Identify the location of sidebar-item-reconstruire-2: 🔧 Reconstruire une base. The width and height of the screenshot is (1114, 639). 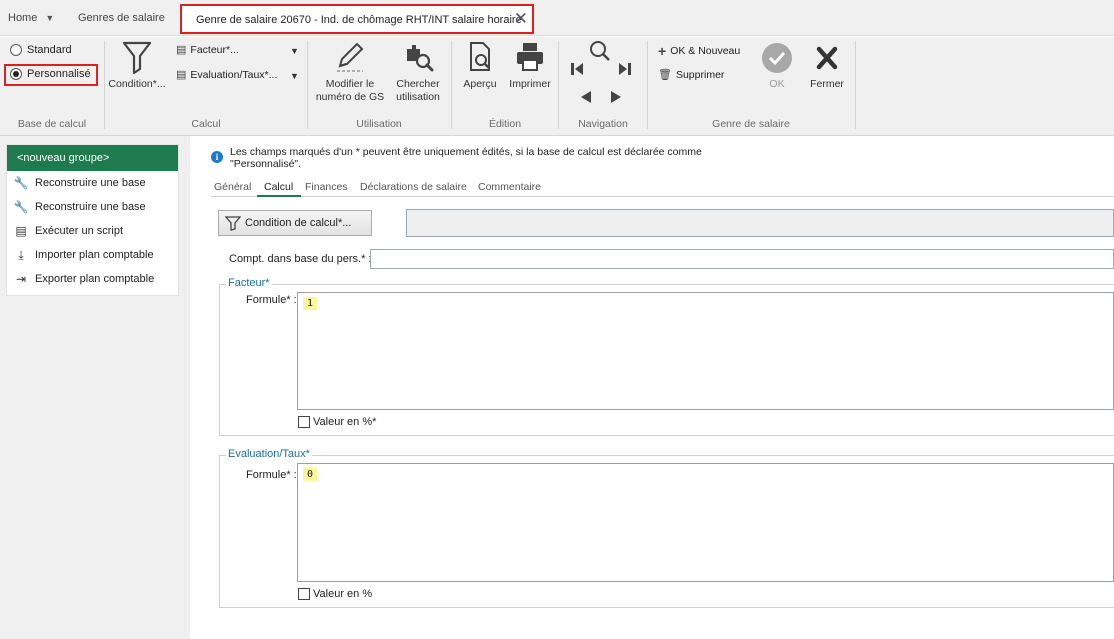
(92, 207).